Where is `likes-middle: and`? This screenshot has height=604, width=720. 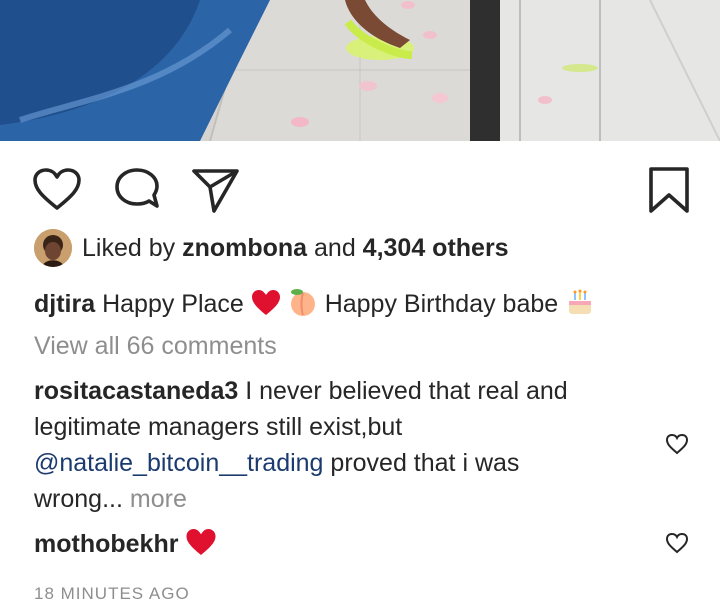 likes-middle: and is located at coordinates (335, 247).